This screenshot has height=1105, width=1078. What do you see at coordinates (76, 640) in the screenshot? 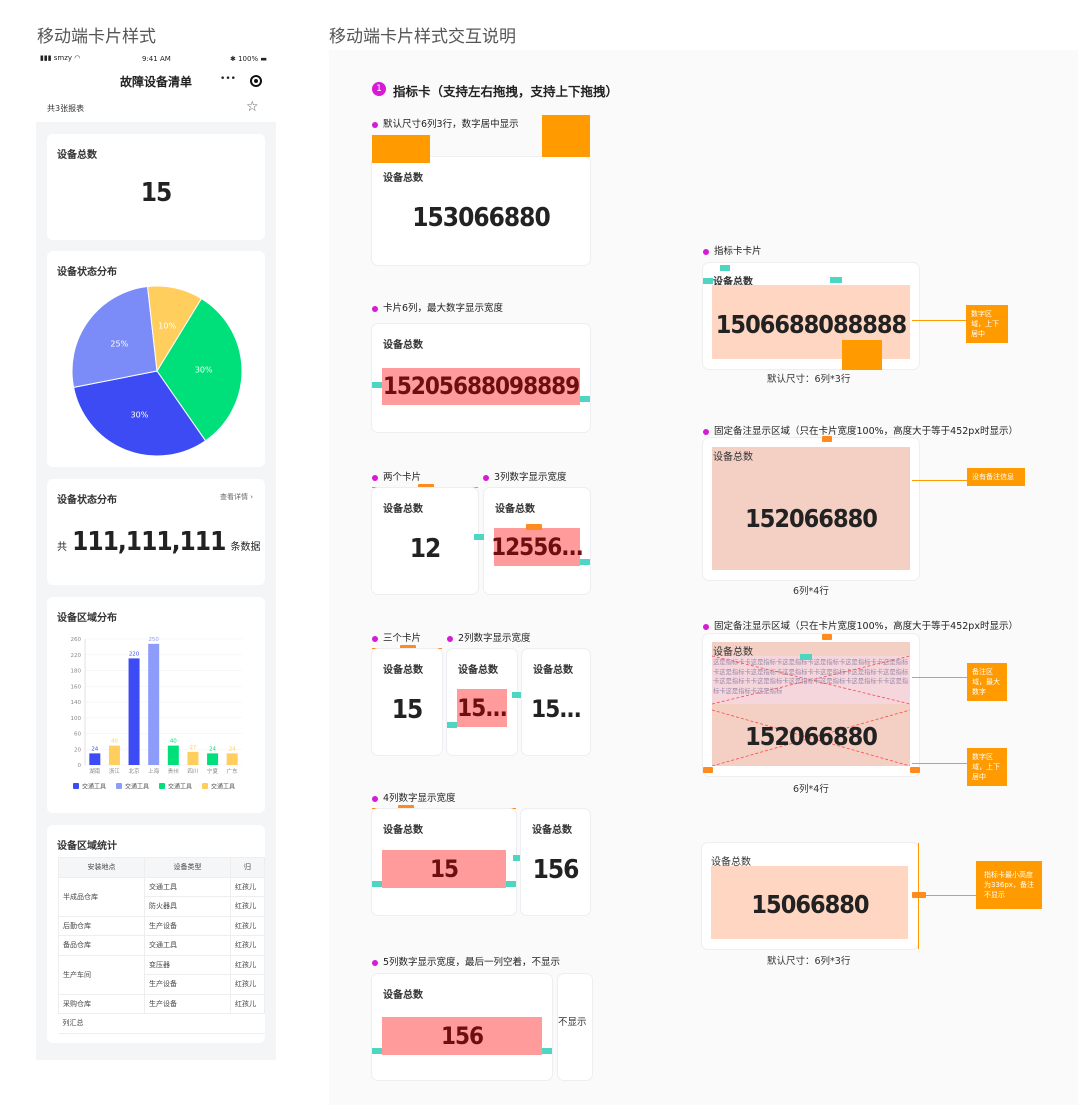
I see `y-tick-label: 260` at bounding box center [76, 640].